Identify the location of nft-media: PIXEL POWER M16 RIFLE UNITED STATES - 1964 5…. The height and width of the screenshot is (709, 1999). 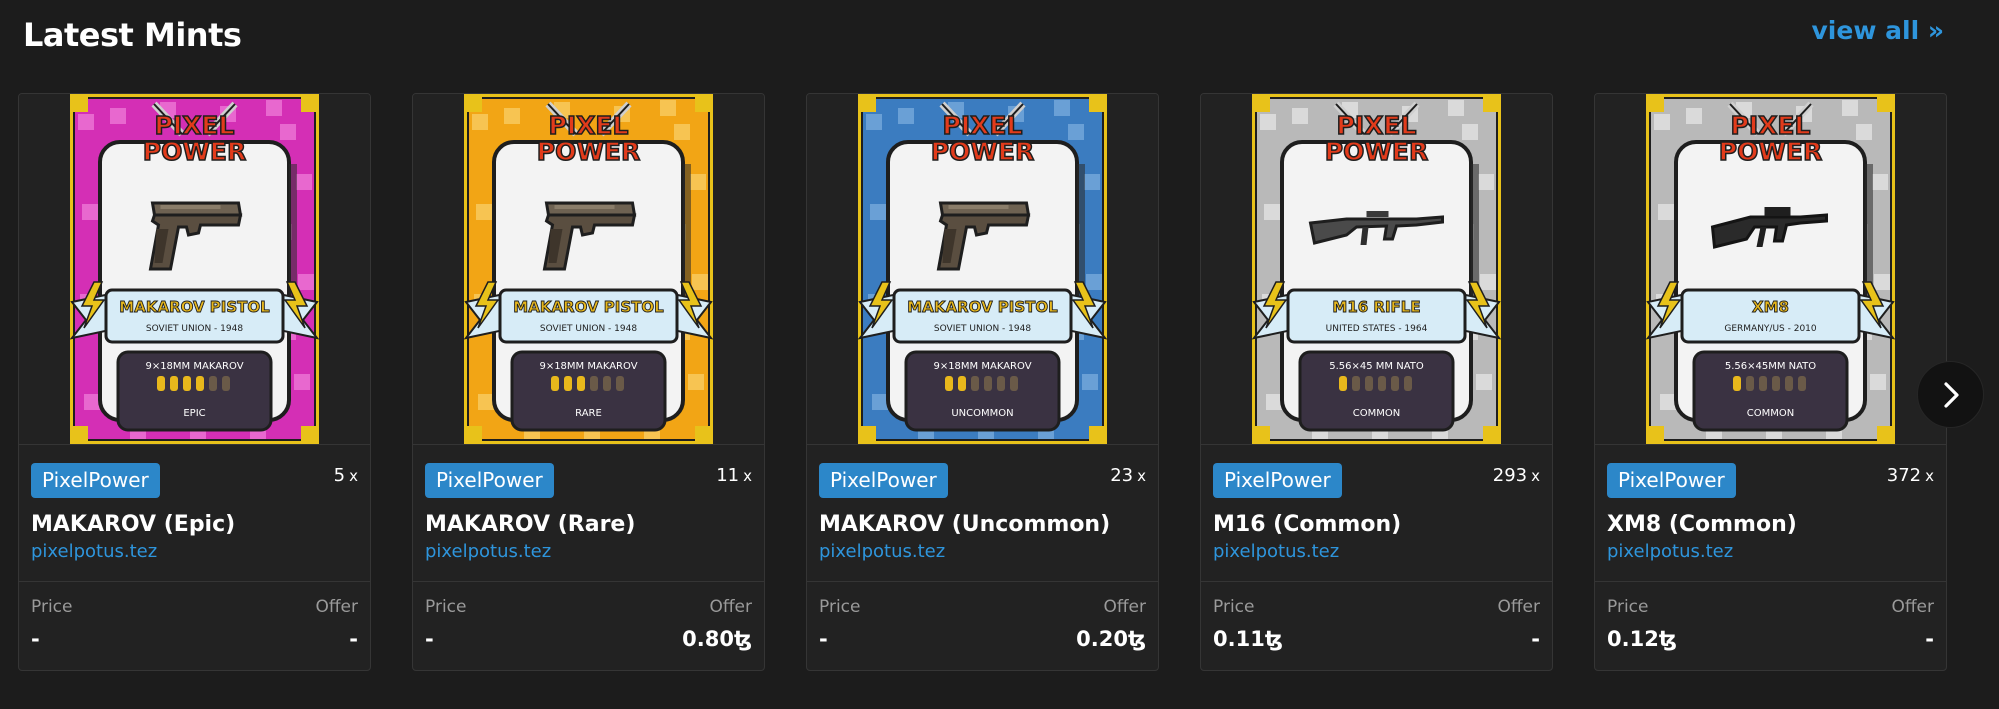
(1376, 269).